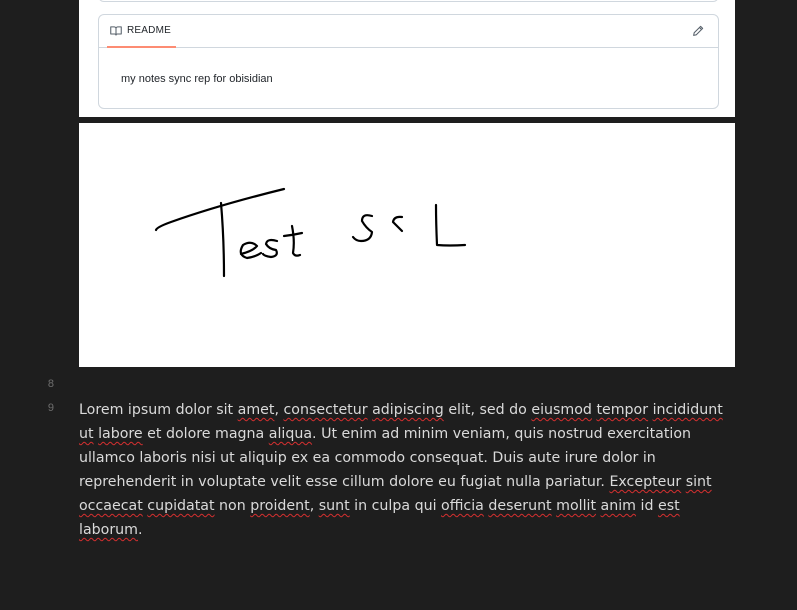 The width and height of the screenshot is (797, 610). What do you see at coordinates (325, 410) in the screenshot?
I see `misspelled-word: consectetur` at bounding box center [325, 410].